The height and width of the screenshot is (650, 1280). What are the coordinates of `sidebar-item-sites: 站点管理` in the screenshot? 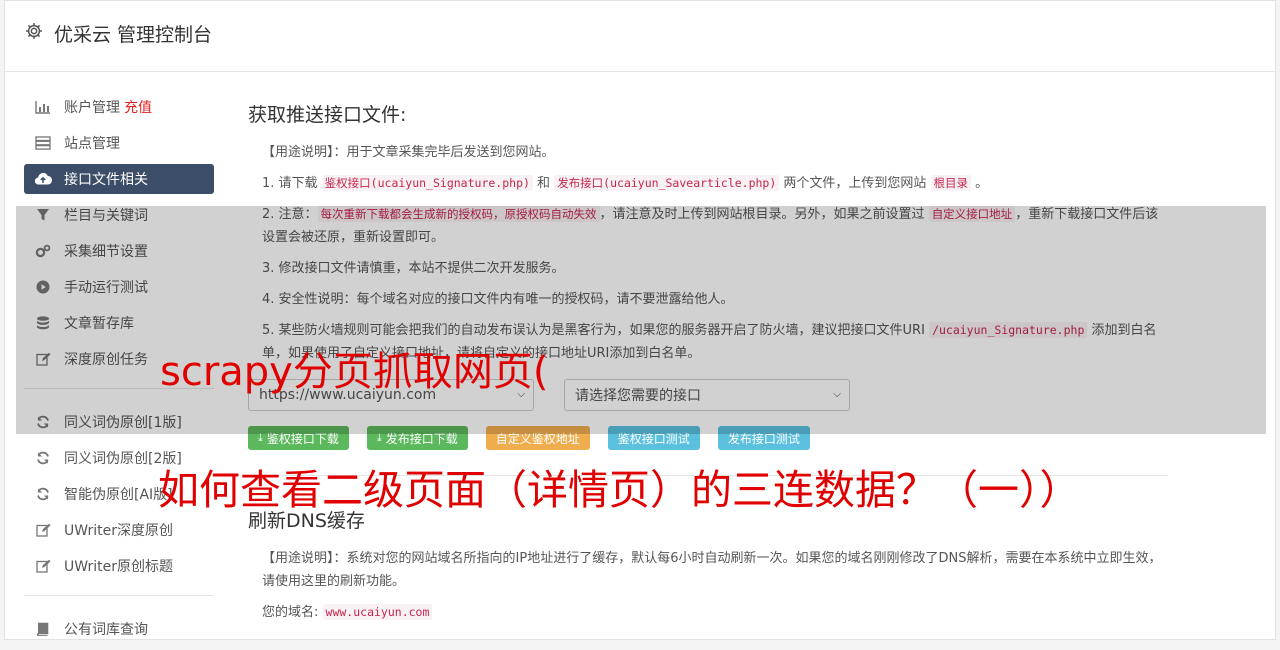 It's located at (119, 143).